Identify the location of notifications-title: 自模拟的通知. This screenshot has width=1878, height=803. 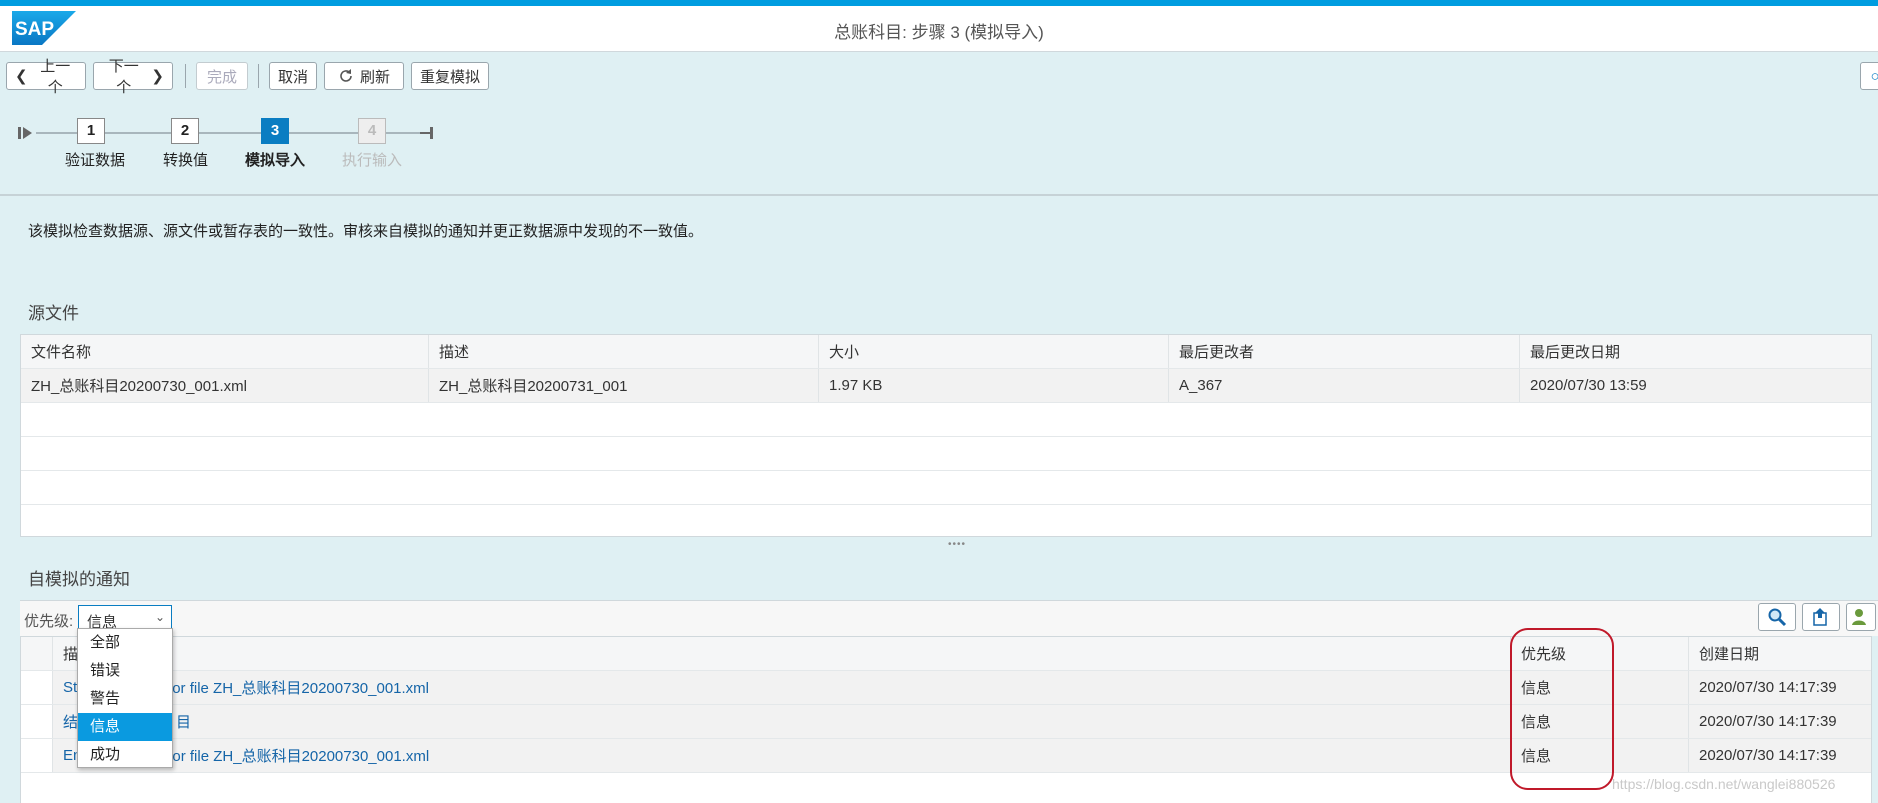
(79, 579).